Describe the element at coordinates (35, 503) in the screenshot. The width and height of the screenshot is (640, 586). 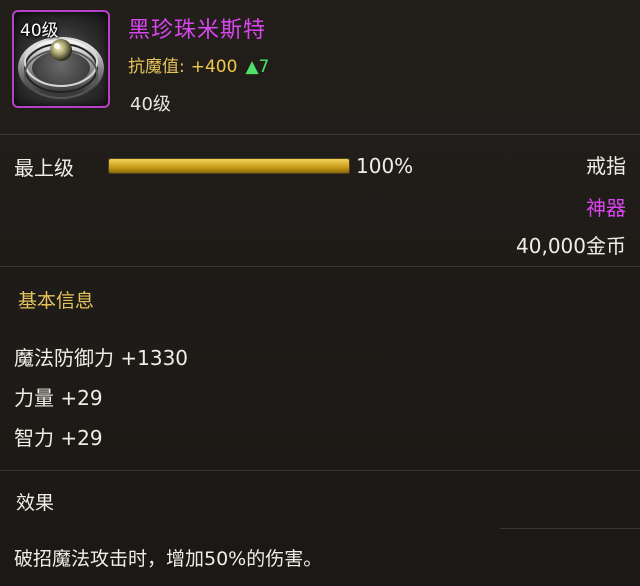
I see `effect-title: 效果` at that location.